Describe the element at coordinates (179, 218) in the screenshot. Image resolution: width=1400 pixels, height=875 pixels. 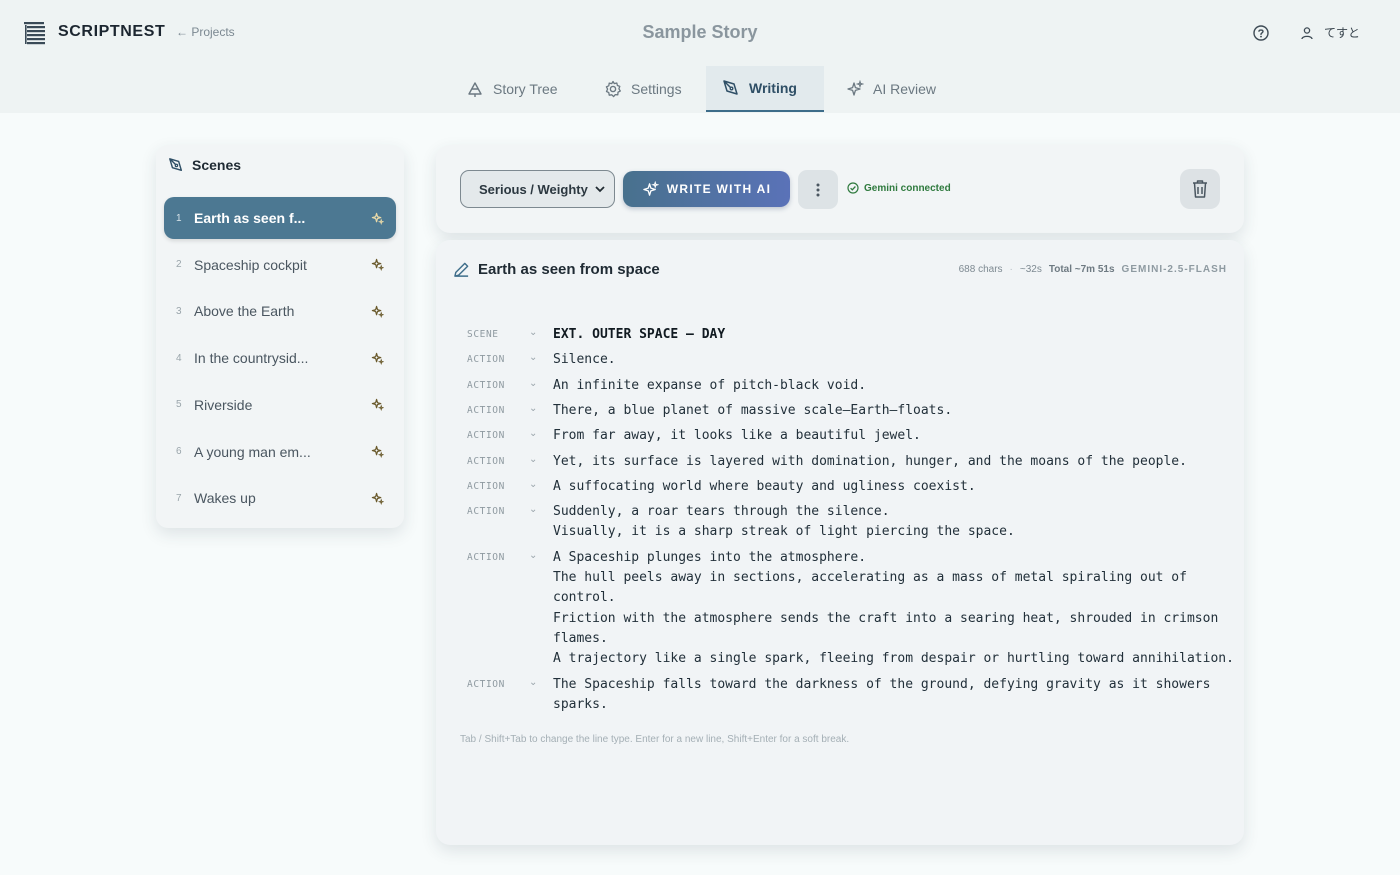
I see `scene-number: 1` at that location.